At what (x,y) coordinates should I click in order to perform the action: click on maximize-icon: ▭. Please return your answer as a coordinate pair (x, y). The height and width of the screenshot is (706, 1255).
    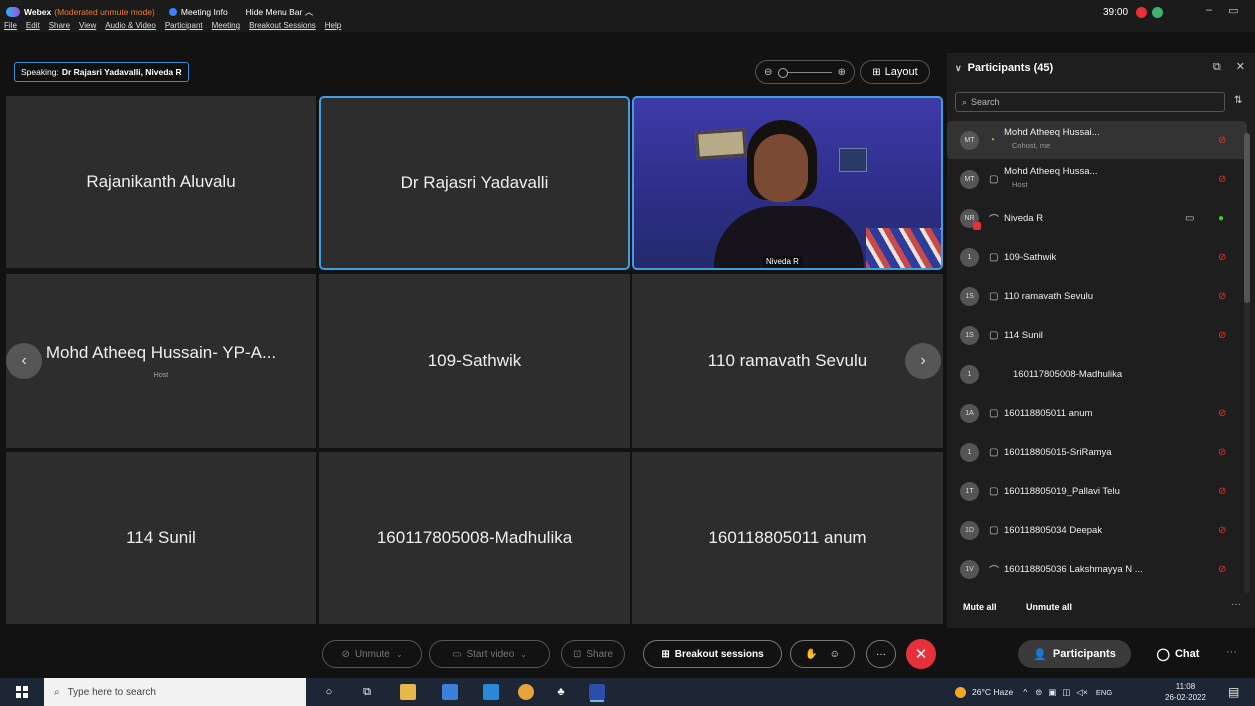
    Looking at the image, I should click on (1233, 10).